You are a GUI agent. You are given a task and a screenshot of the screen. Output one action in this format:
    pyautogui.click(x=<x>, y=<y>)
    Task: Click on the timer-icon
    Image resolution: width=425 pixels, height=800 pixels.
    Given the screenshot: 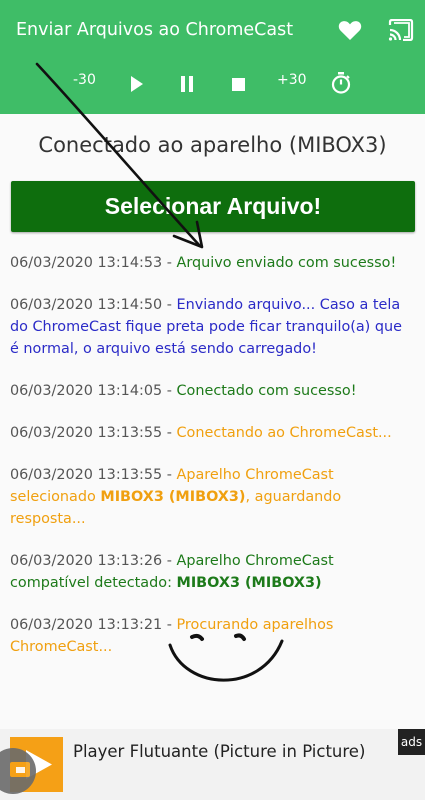 What is the action you would take?
    pyautogui.click(x=341, y=83)
    